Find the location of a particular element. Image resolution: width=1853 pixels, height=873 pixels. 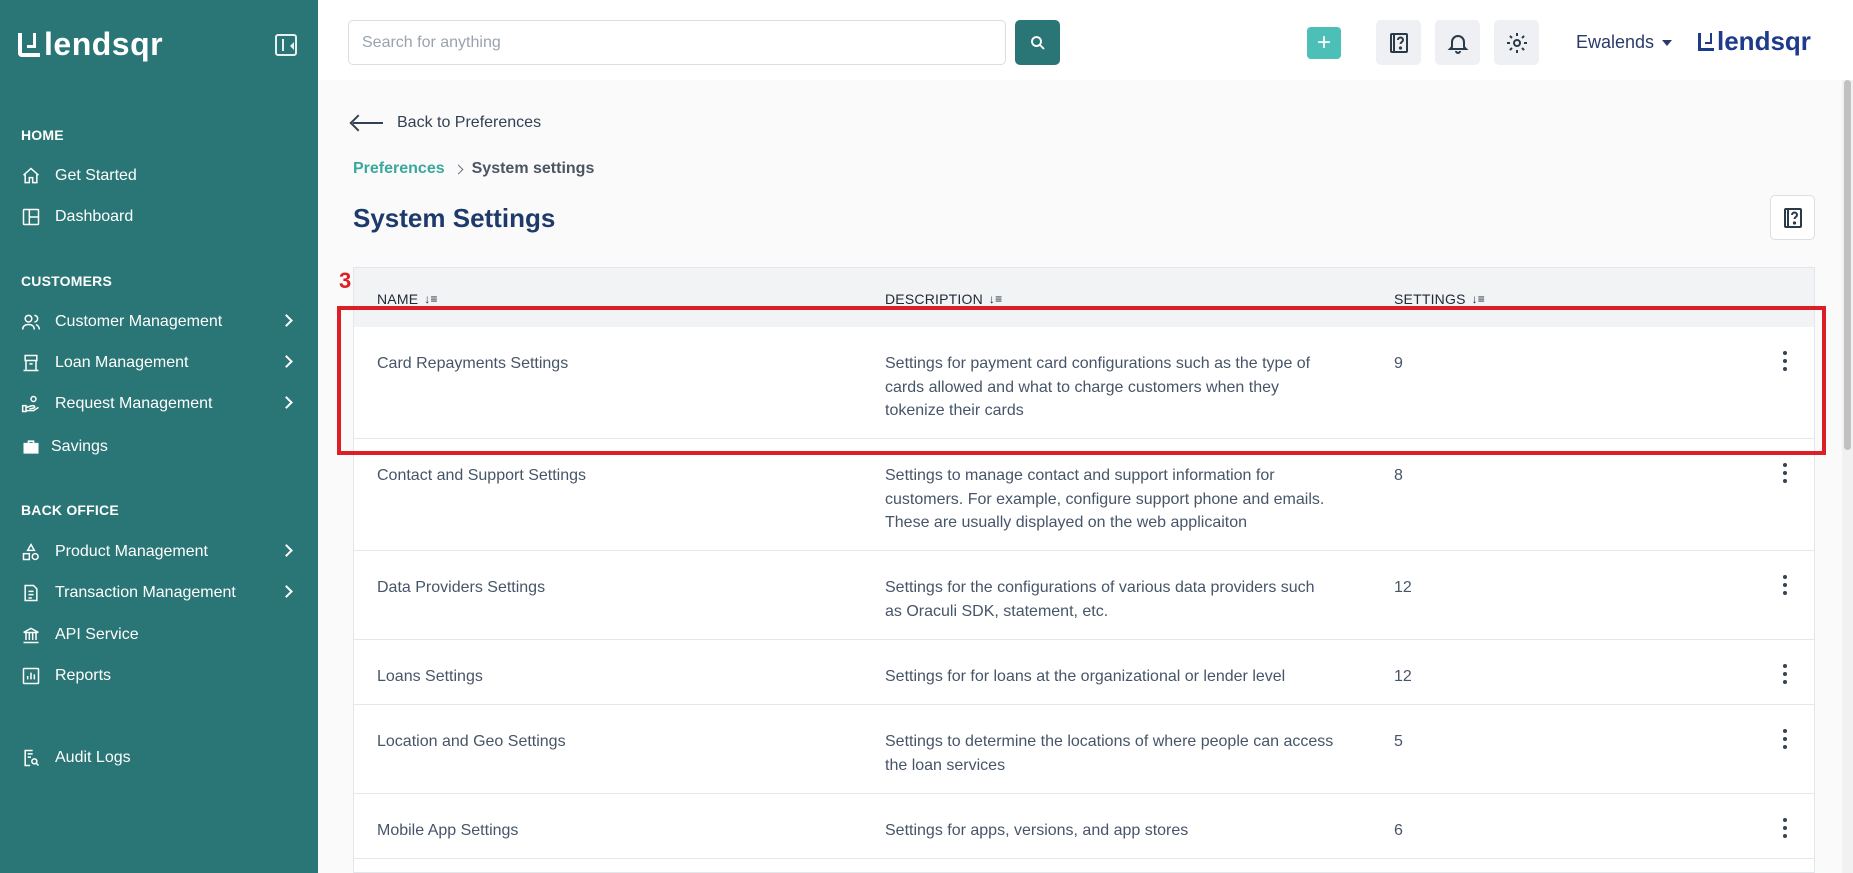

brand-logo-right: lendsqr is located at coordinates (1754, 41).